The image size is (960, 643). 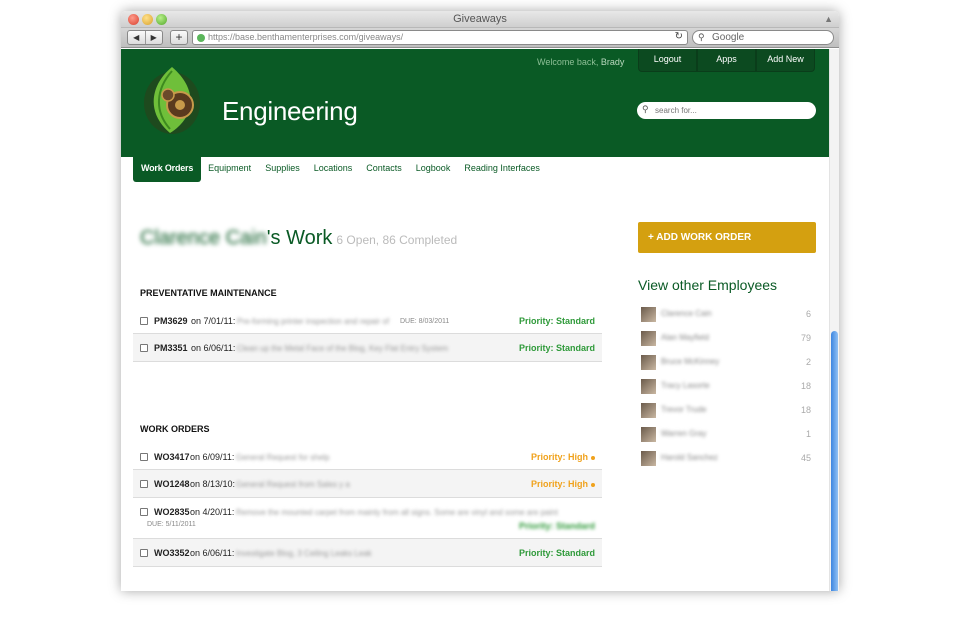 What do you see at coordinates (203, 238) in the screenshot?
I see `employee-name: Clarence Cain` at bounding box center [203, 238].